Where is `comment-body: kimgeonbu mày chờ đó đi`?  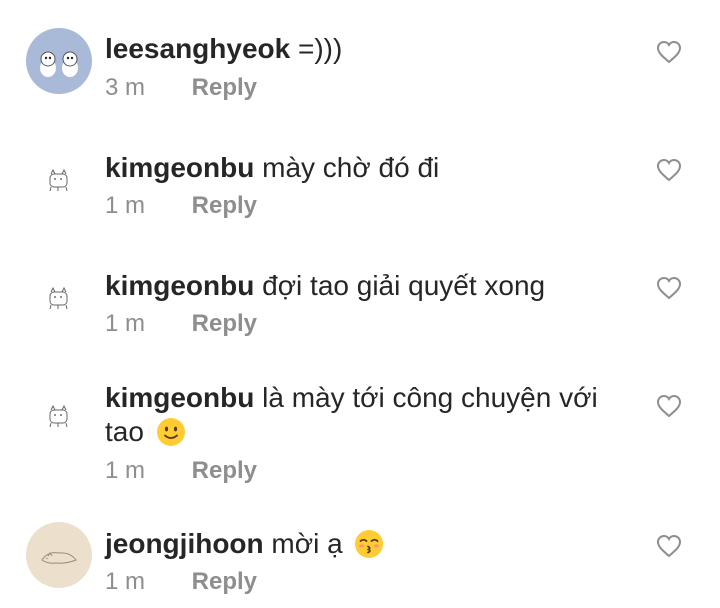
comment-body: kimgeonbu mày chờ đó đi is located at coordinates (365, 168).